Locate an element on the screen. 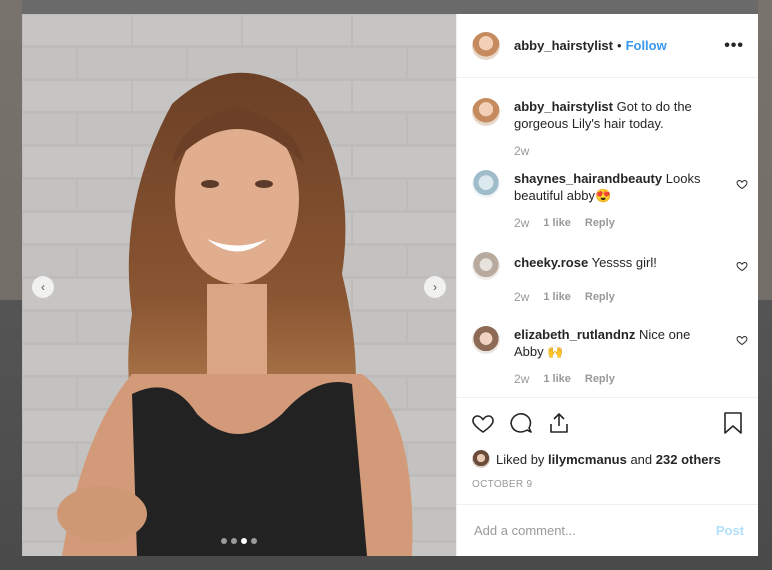  like-heart-icon is located at coordinates (483, 423).